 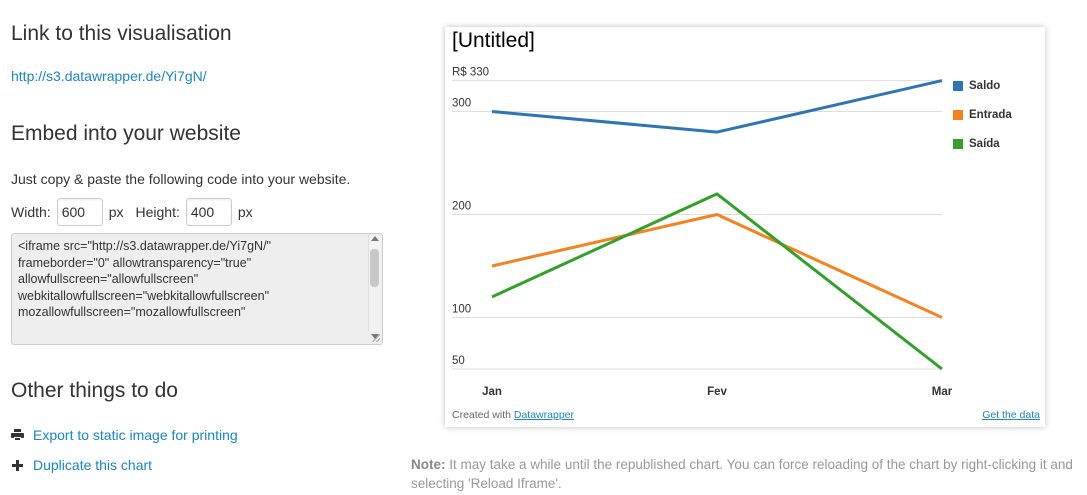 What do you see at coordinates (17, 435) in the screenshot?
I see `print-icon` at bounding box center [17, 435].